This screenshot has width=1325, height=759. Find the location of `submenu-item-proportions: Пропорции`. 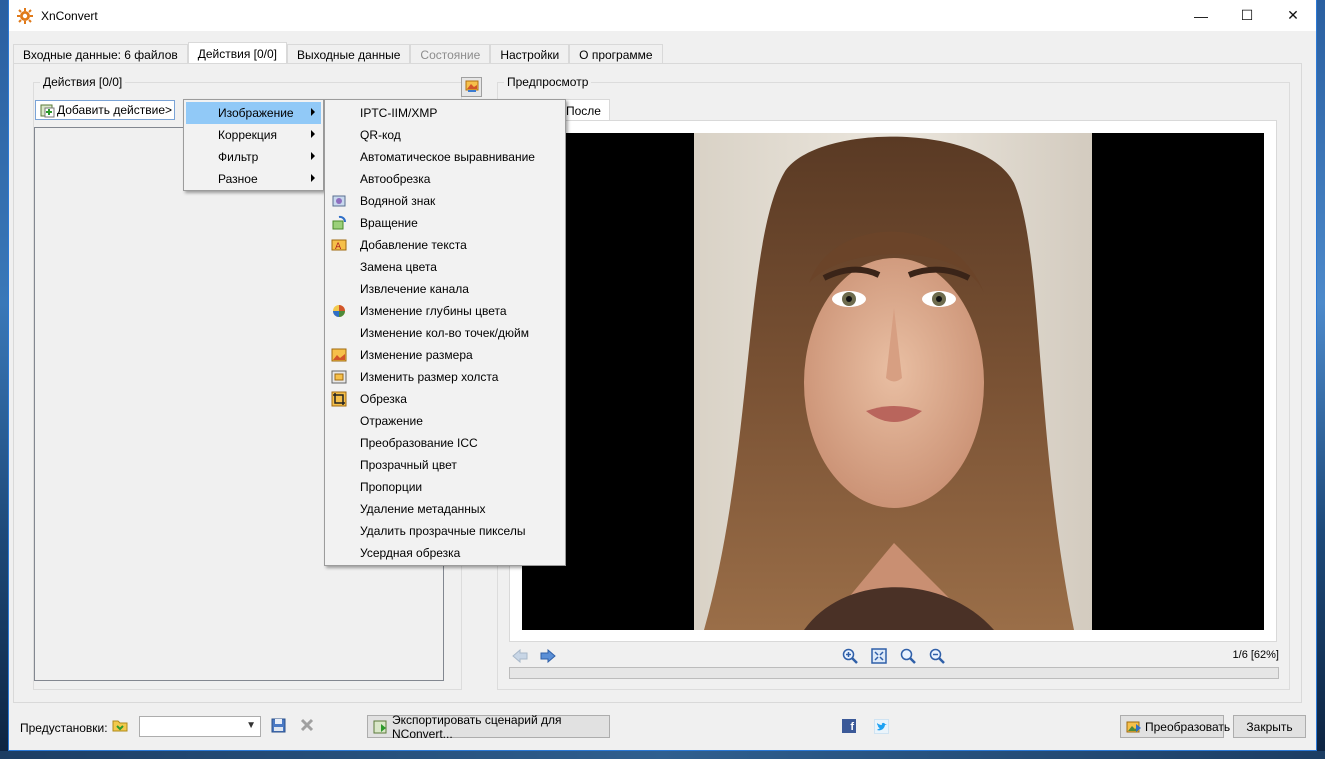

submenu-item-proportions: Пропорции is located at coordinates (445, 487).